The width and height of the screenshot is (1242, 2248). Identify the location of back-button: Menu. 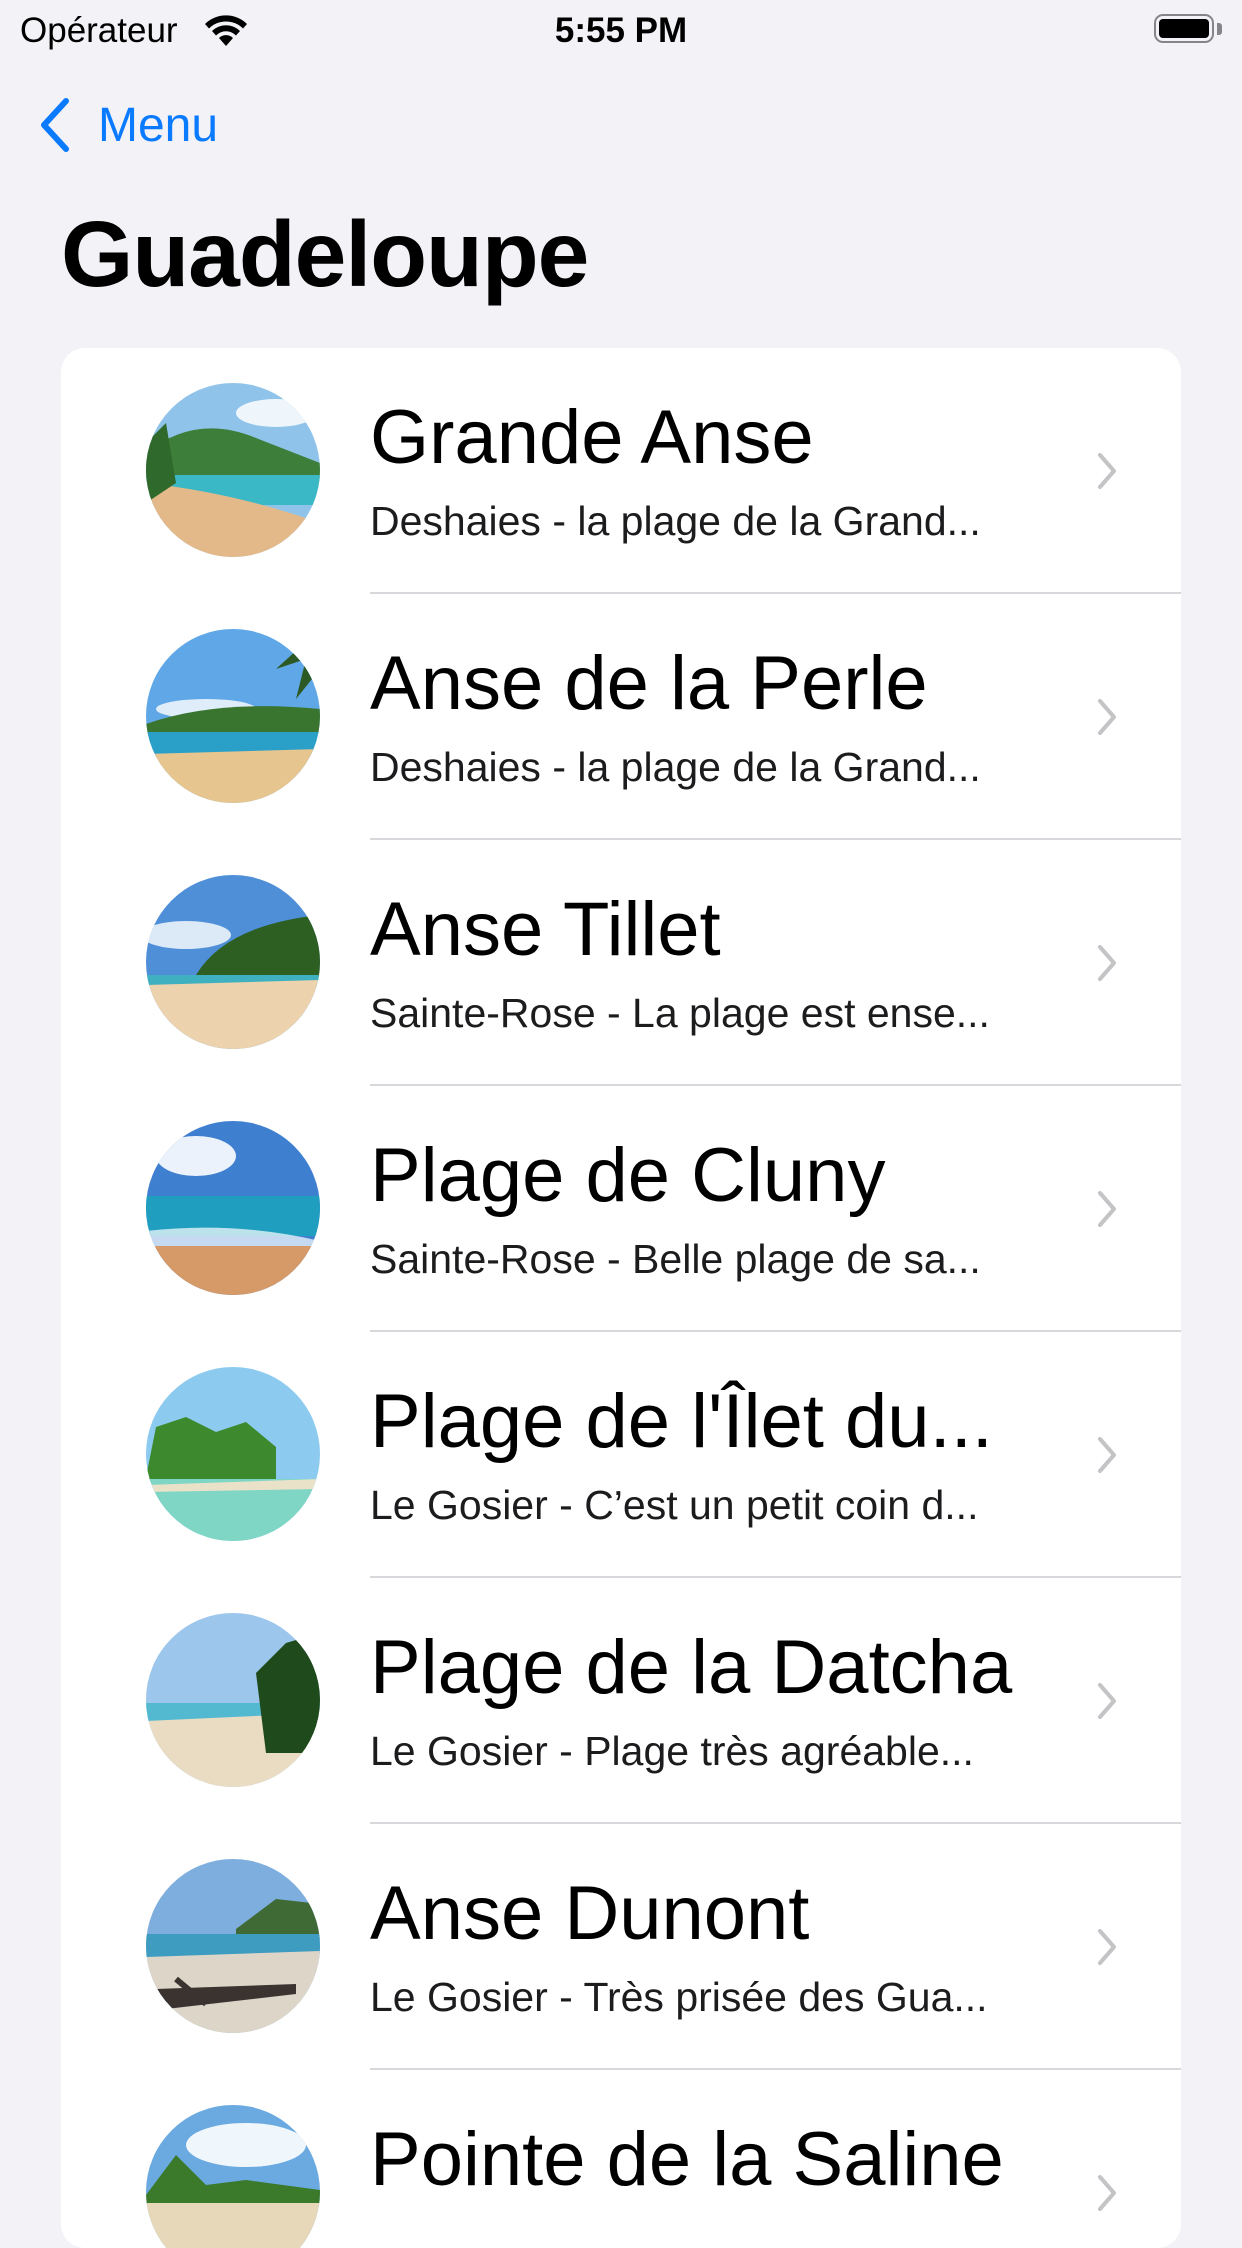
(127, 125).